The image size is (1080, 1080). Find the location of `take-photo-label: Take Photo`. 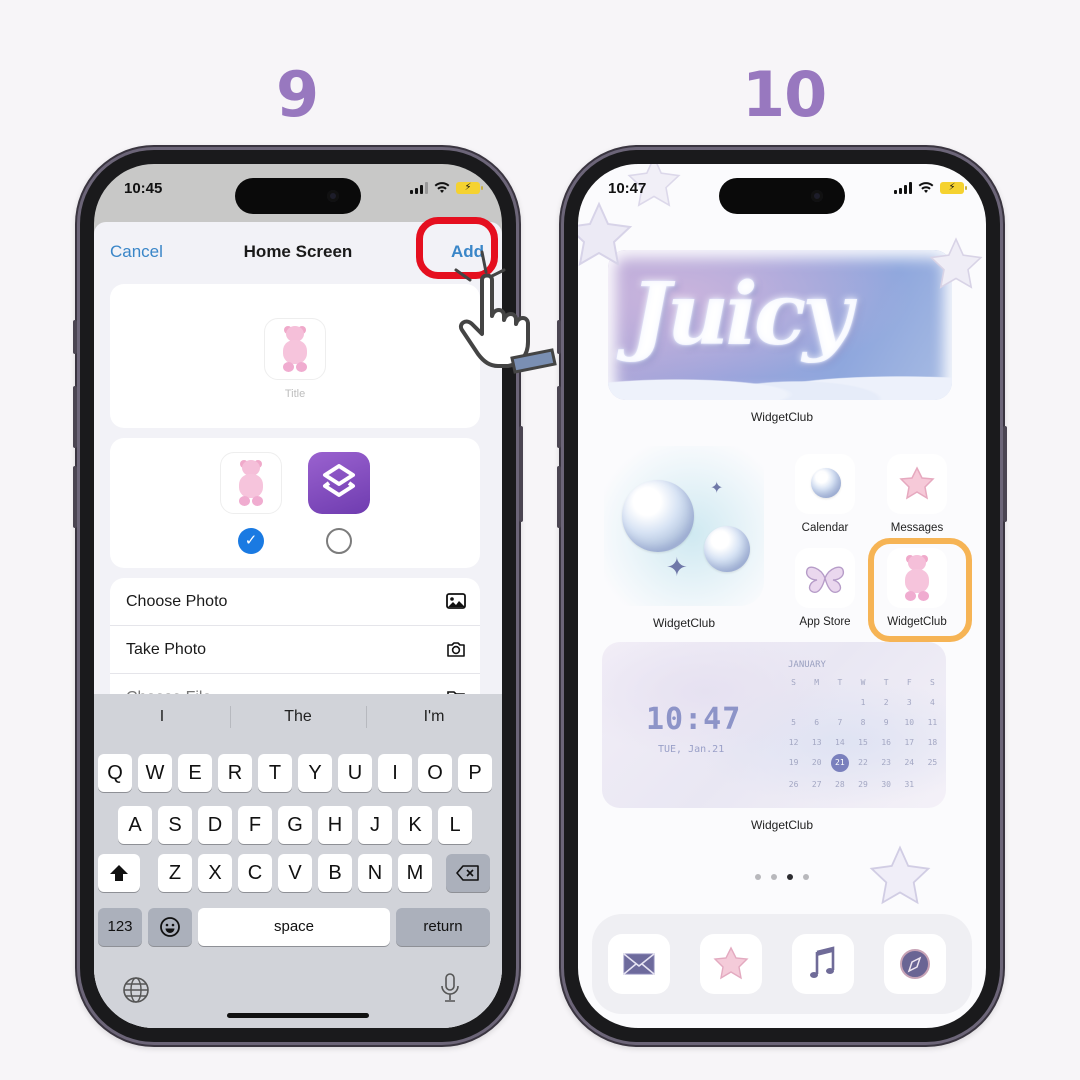

take-photo-label: Take Photo is located at coordinates (166, 649).